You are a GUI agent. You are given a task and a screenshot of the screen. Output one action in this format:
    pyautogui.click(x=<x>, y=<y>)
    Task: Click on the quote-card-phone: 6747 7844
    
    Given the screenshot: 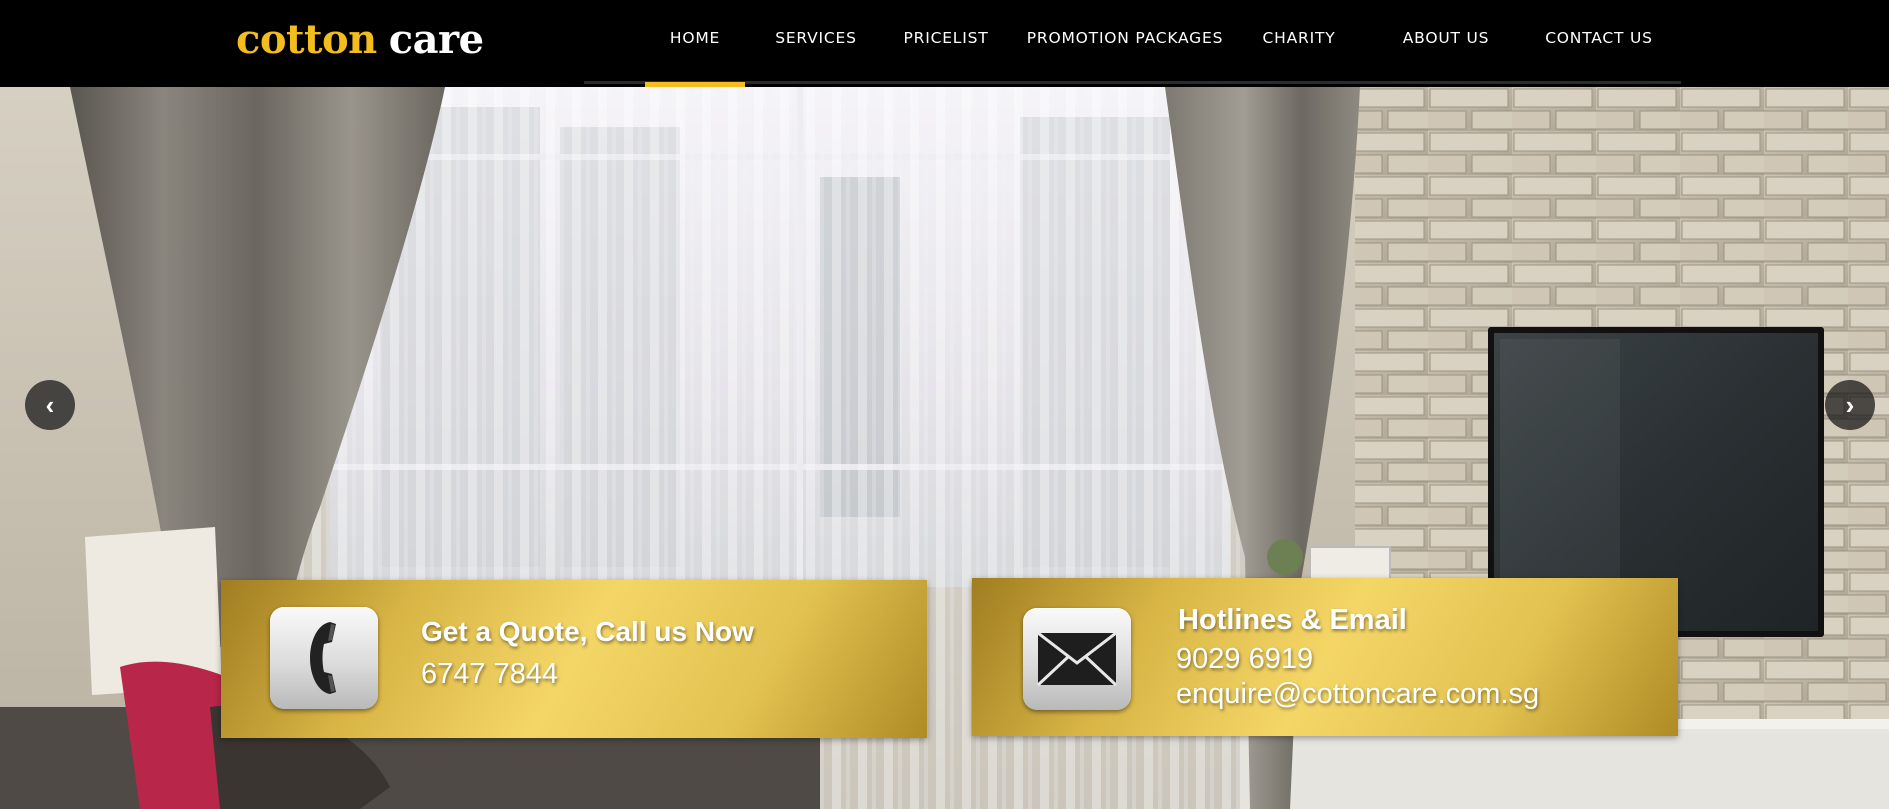 What is the action you would take?
    pyautogui.click(x=489, y=674)
    